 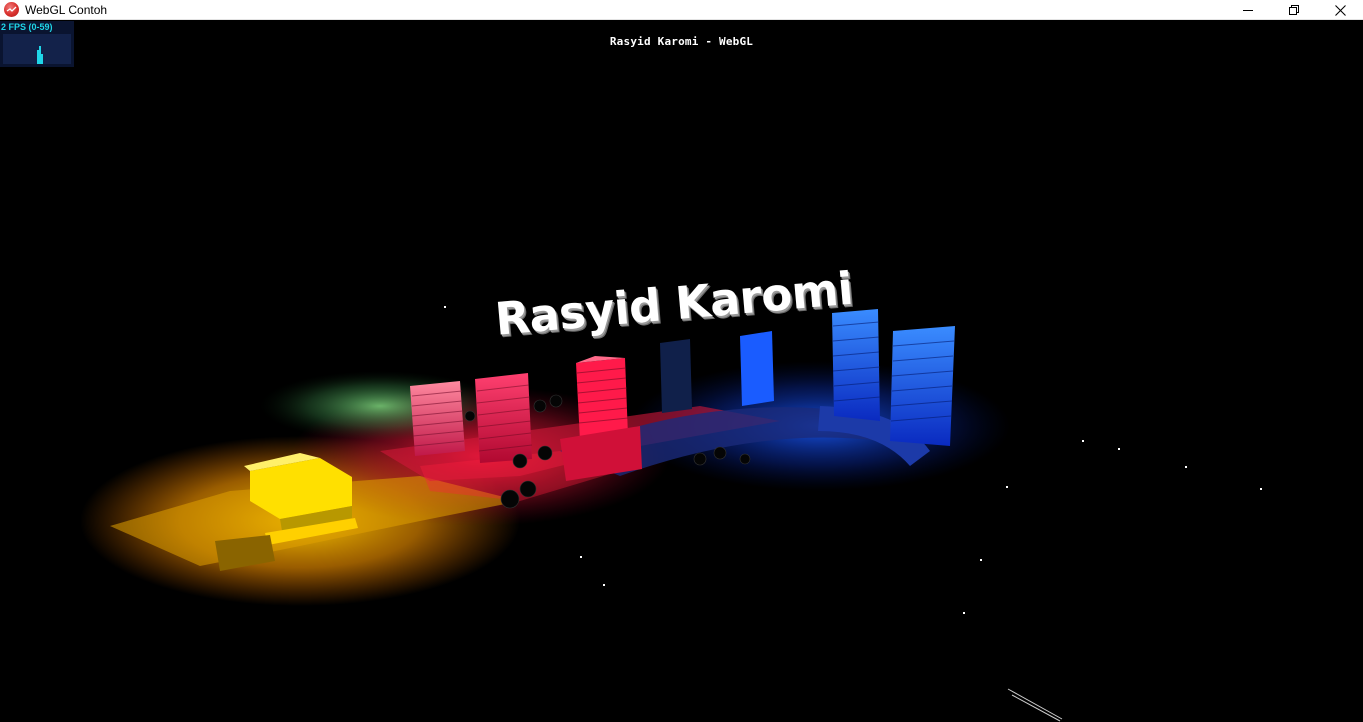 What do you see at coordinates (37, 49) in the screenshot?
I see `fps-graph` at bounding box center [37, 49].